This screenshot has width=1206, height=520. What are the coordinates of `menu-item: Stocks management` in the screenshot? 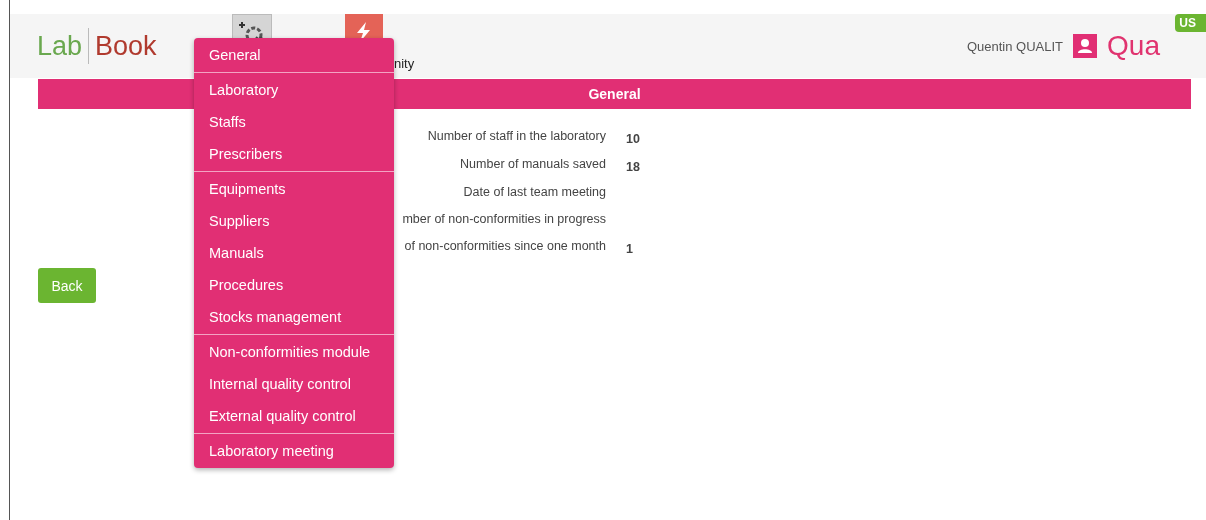 It's located at (294, 317).